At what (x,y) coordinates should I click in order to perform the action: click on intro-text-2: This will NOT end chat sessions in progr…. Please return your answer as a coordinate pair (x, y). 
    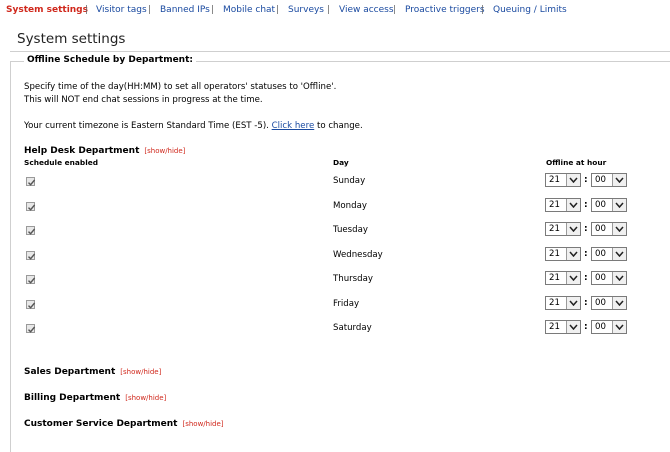
    Looking at the image, I should click on (143, 100).